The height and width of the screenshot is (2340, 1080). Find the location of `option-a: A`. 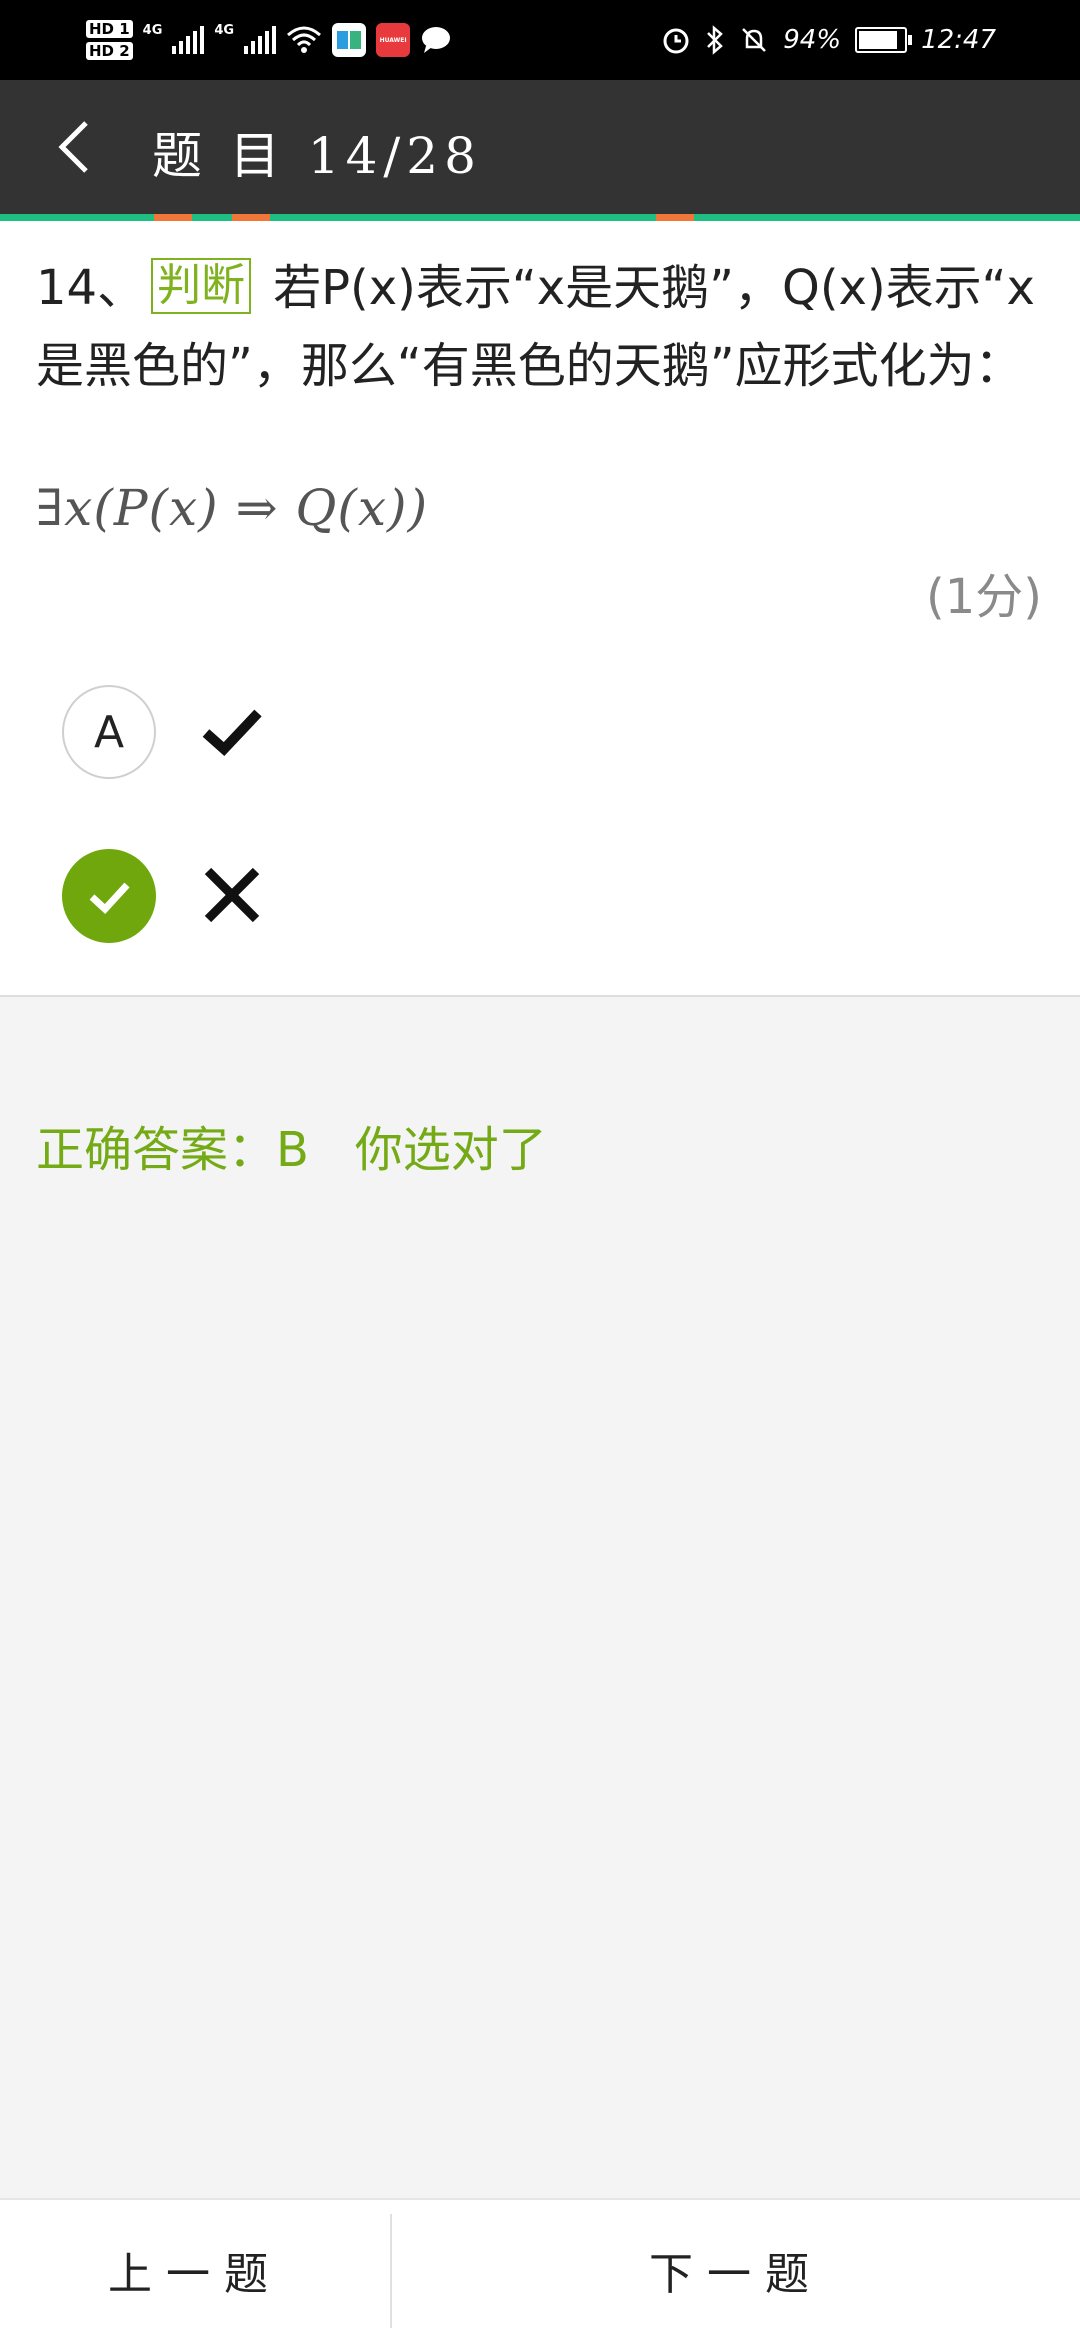

option-a: A is located at coordinates (537, 733).